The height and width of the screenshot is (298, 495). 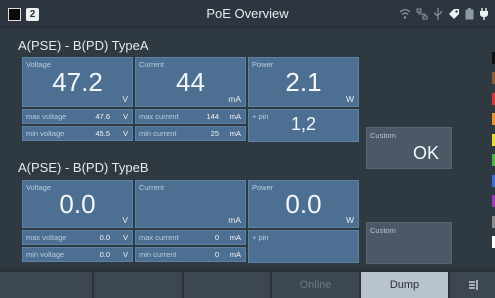 I want to click on menu-icon, so click(x=473, y=285).